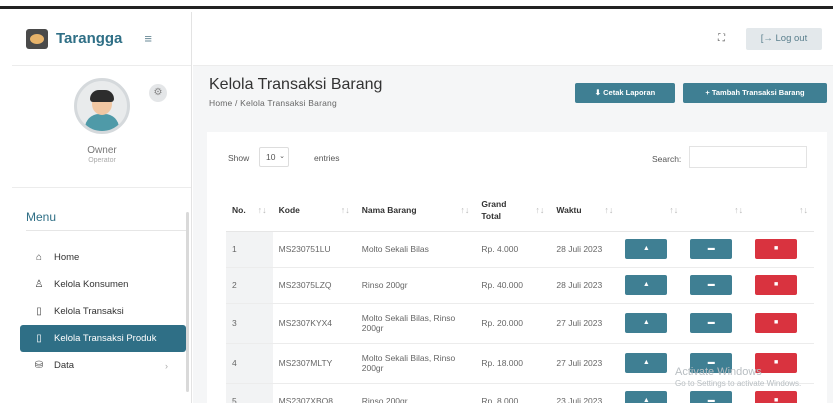 Image resolution: width=833 pixels, height=403 pixels. Describe the element at coordinates (187, 302) in the screenshot. I see `sidebar-scrollbar` at that location.